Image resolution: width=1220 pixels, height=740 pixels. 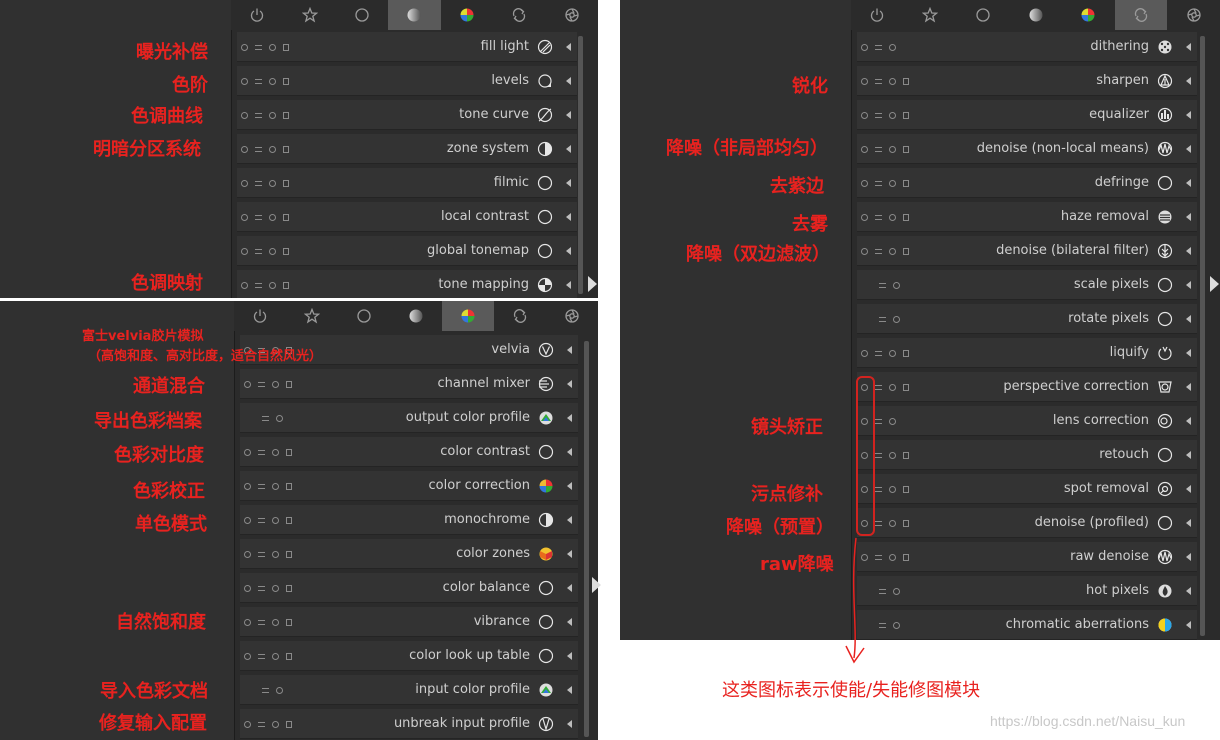 I want to click on module-color-correction: color correction, so click(x=409, y=486).